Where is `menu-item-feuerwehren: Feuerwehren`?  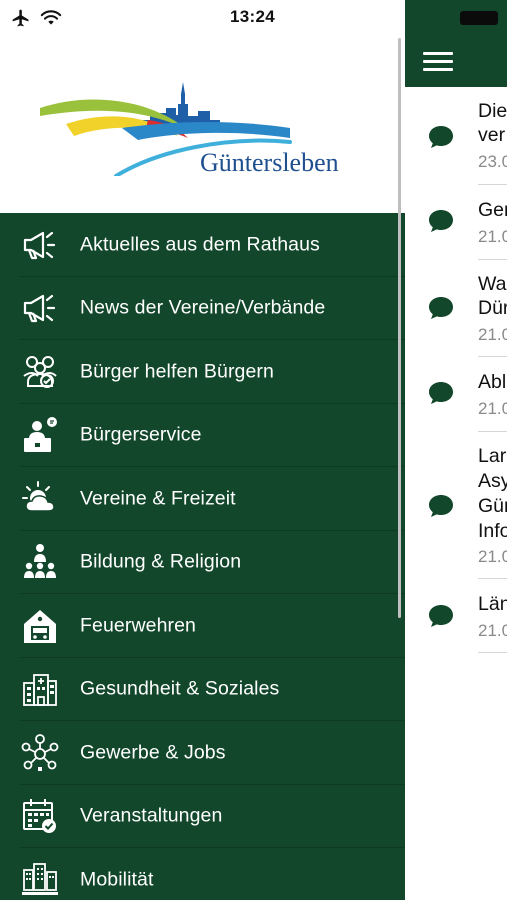 menu-item-feuerwehren: Feuerwehren is located at coordinates (202, 626).